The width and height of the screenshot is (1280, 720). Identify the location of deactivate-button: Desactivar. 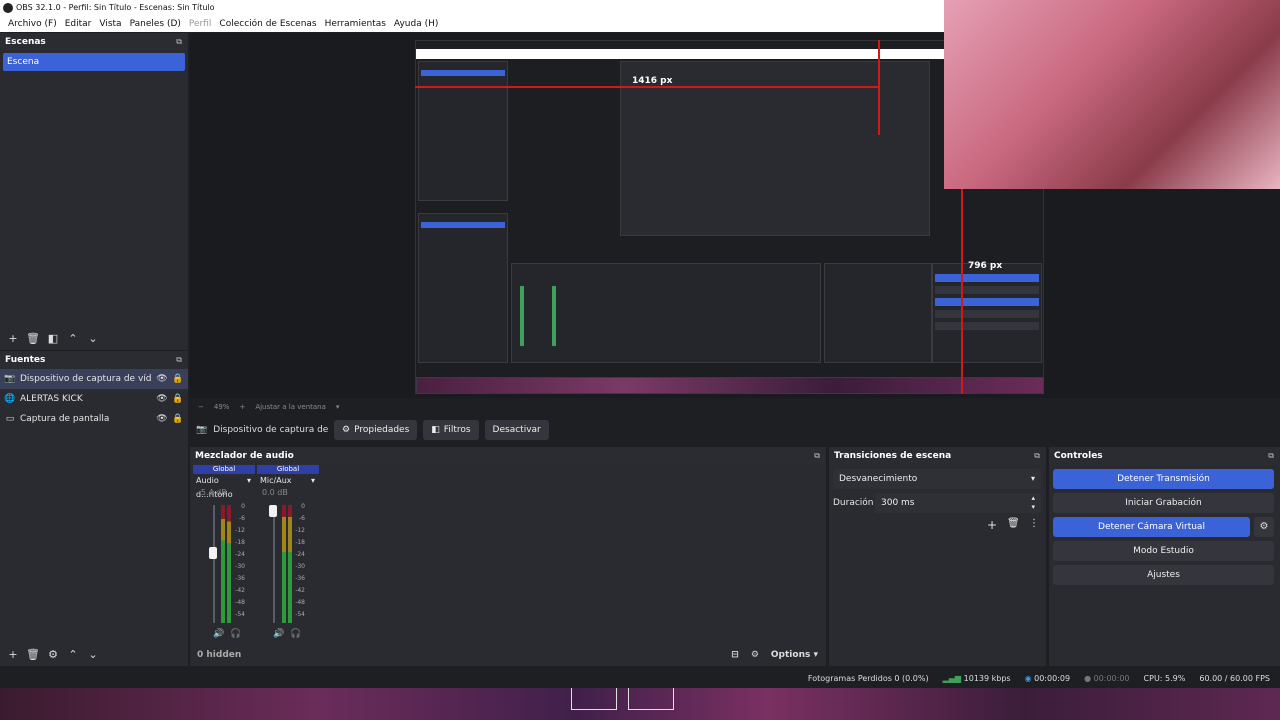
(516, 430).